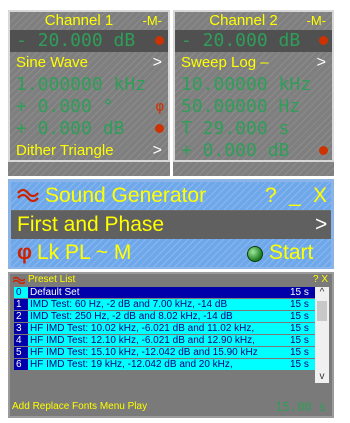 This screenshot has width=350, height=423. I want to click on start-indicator-icon, so click(255, 254).